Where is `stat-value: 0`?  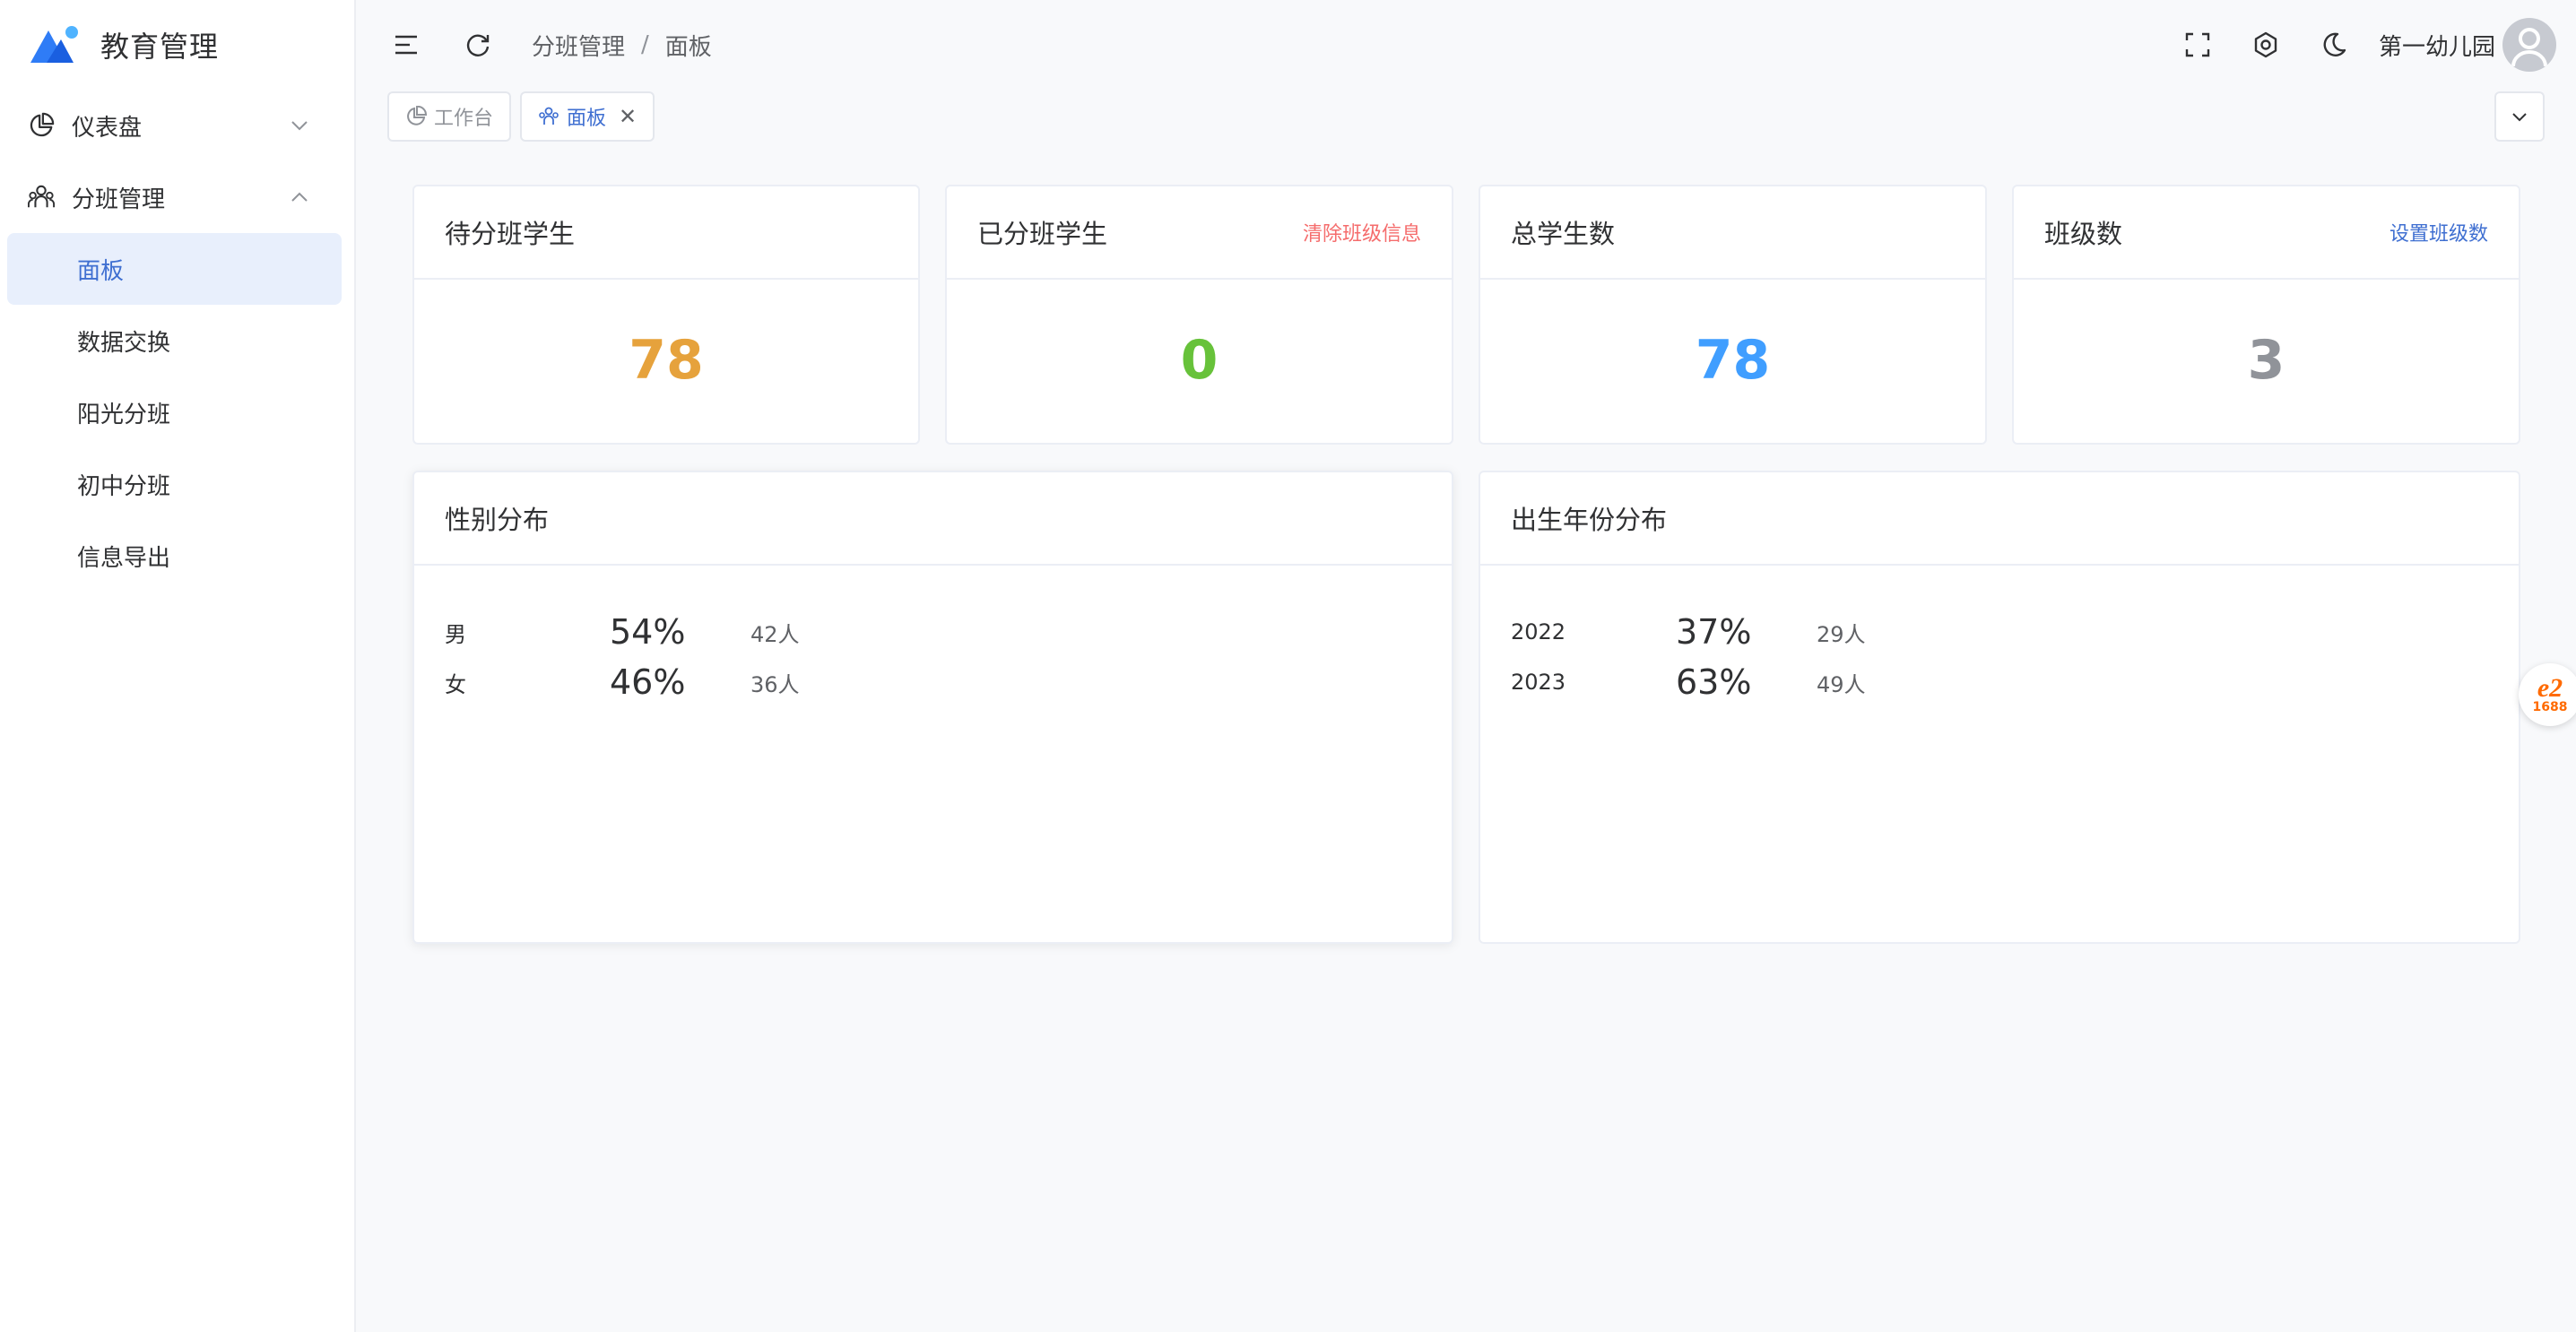 stat-value: 0 is located at coordinates (1199, 360).